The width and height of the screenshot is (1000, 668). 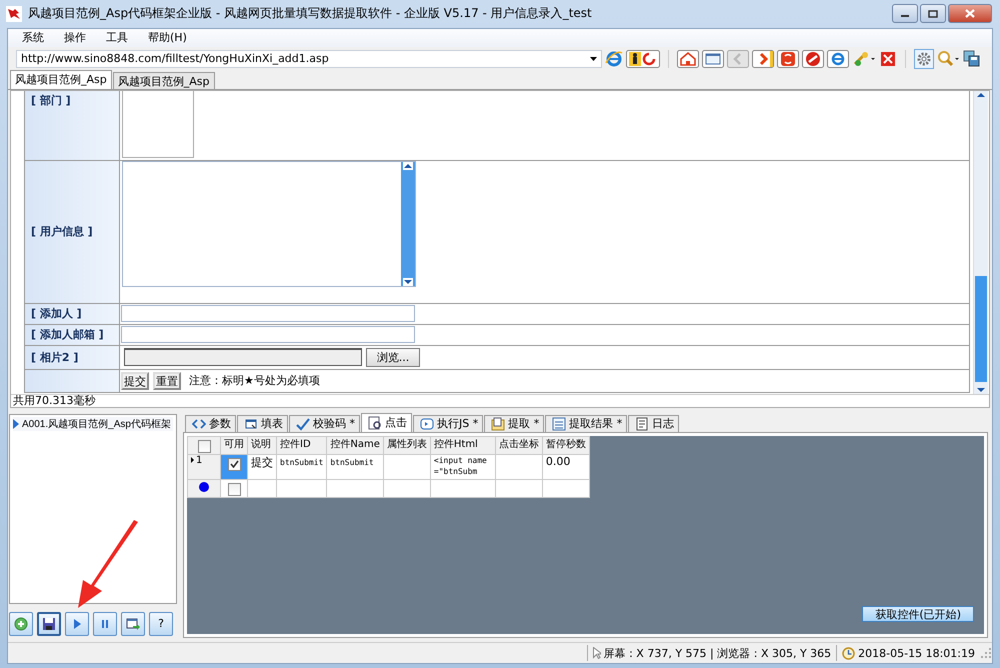 I want to click on dropdown-arrow-icon, so click(x=593, y=58).